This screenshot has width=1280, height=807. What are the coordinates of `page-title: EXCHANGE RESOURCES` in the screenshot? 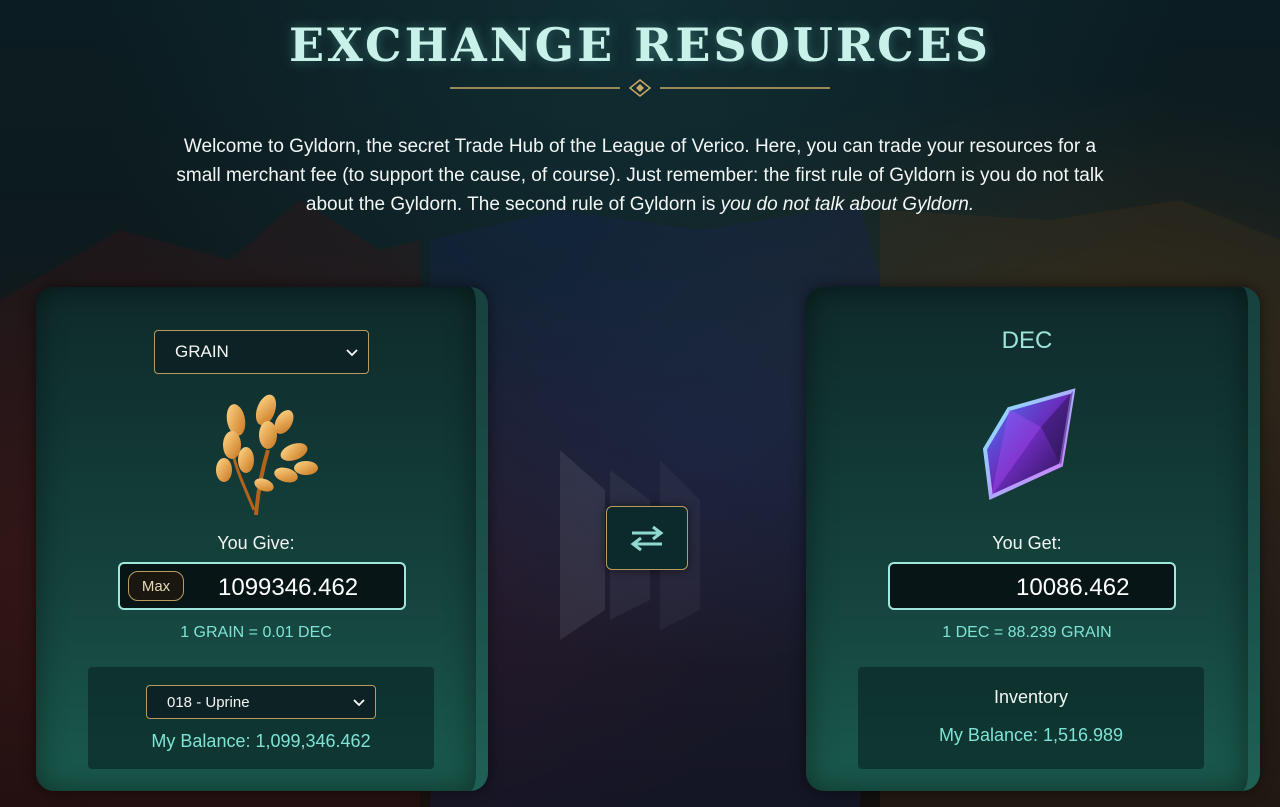 It's located at (640, 45).